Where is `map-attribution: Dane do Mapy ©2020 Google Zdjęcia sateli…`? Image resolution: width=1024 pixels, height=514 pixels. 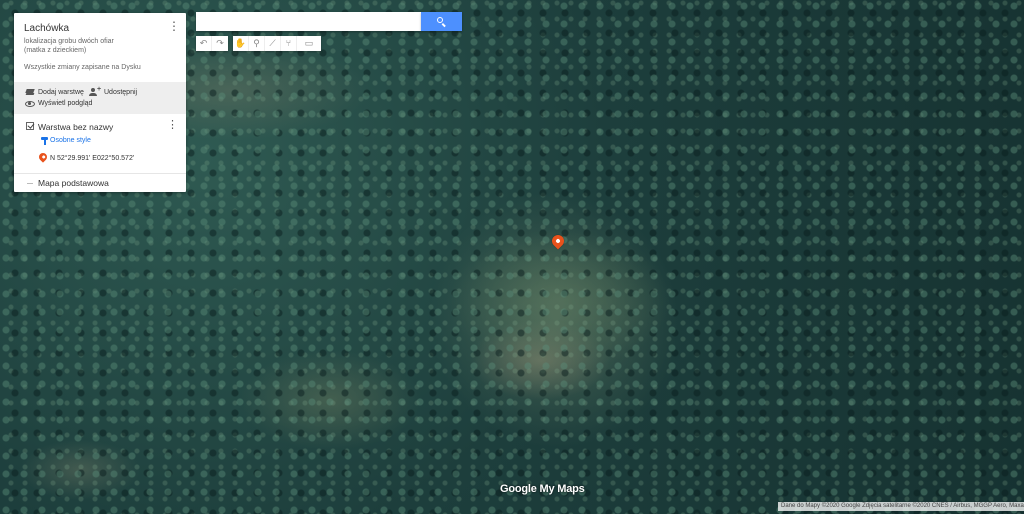 map-attribution: Dane do Mapy ©2020 Google Zdjęcia sateli… is located at coordinates (901, 506).